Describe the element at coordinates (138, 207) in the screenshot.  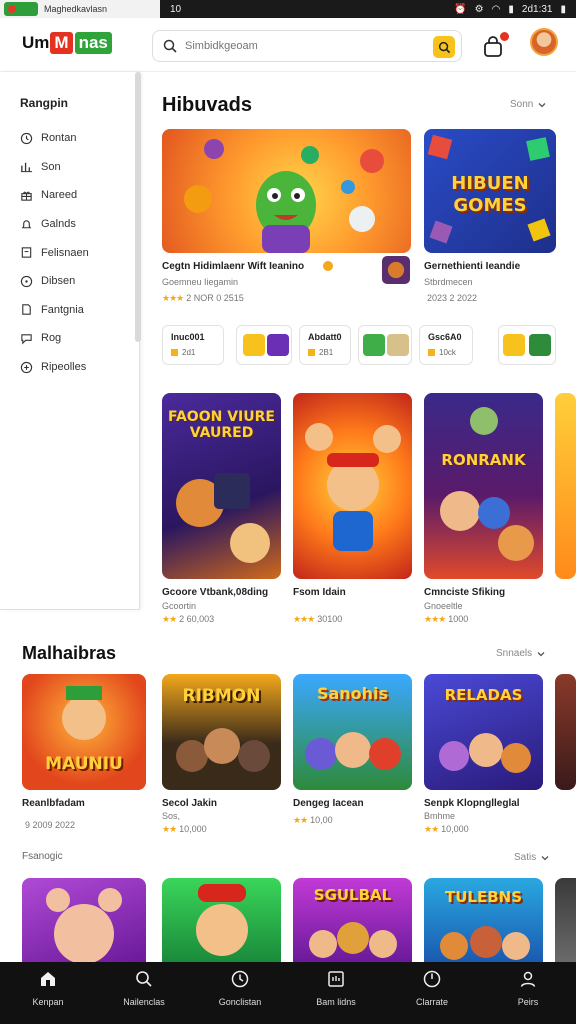
I see `sidebar-scrollbar` at that location.